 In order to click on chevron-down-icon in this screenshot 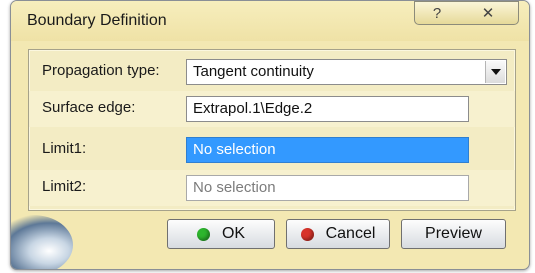, I will do `click(495, 72)`.